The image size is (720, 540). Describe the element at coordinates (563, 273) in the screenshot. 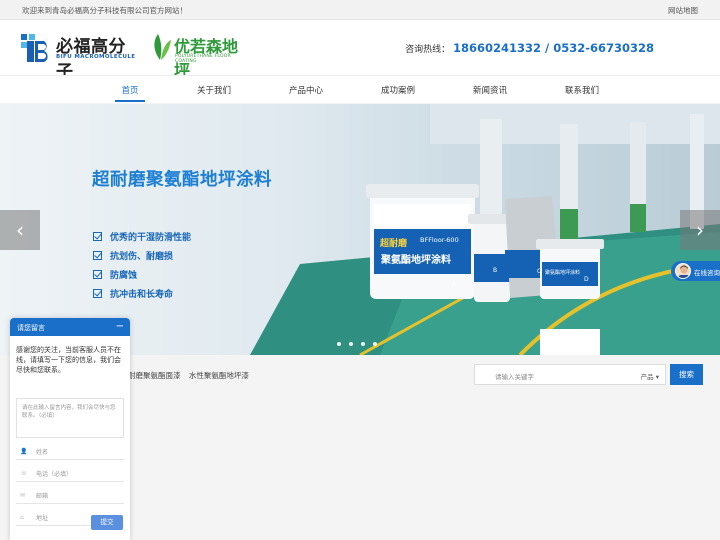

I see `product-small-label: 聚氨酯地坪涂料` at that location.